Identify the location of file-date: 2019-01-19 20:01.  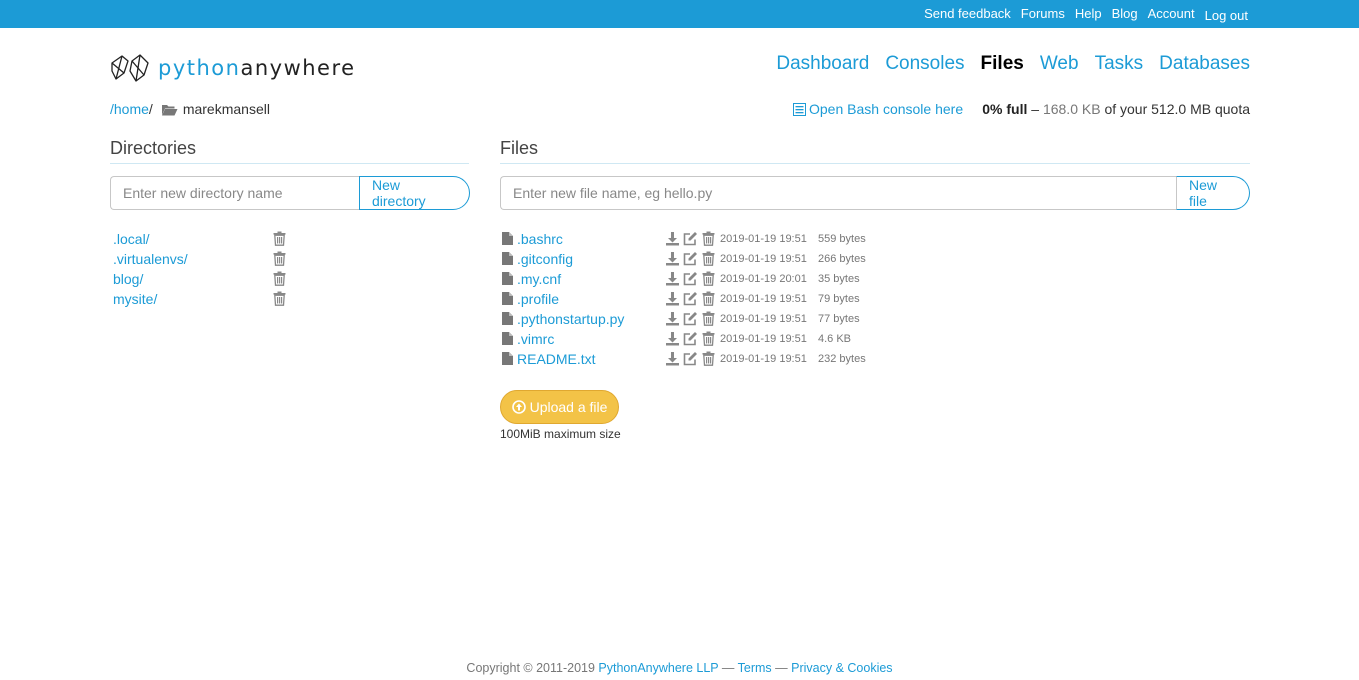
(763, 279).